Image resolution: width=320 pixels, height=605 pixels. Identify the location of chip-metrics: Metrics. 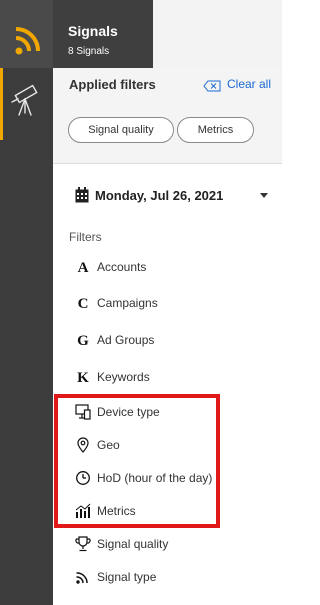
(215, 130).